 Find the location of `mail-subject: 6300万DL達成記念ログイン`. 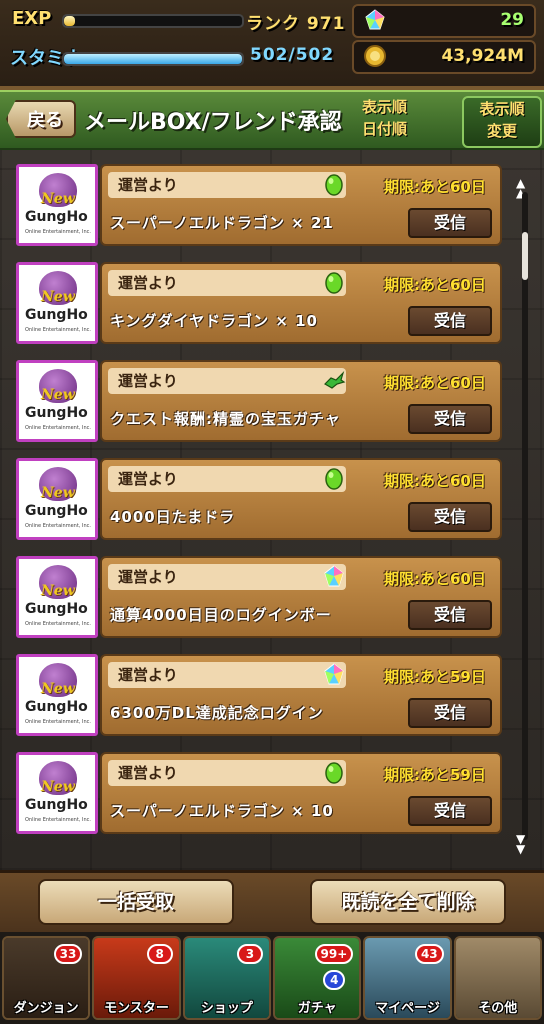

mail-subject: 6300万DL達成記念ログイン is located at coordinates (217, 713).